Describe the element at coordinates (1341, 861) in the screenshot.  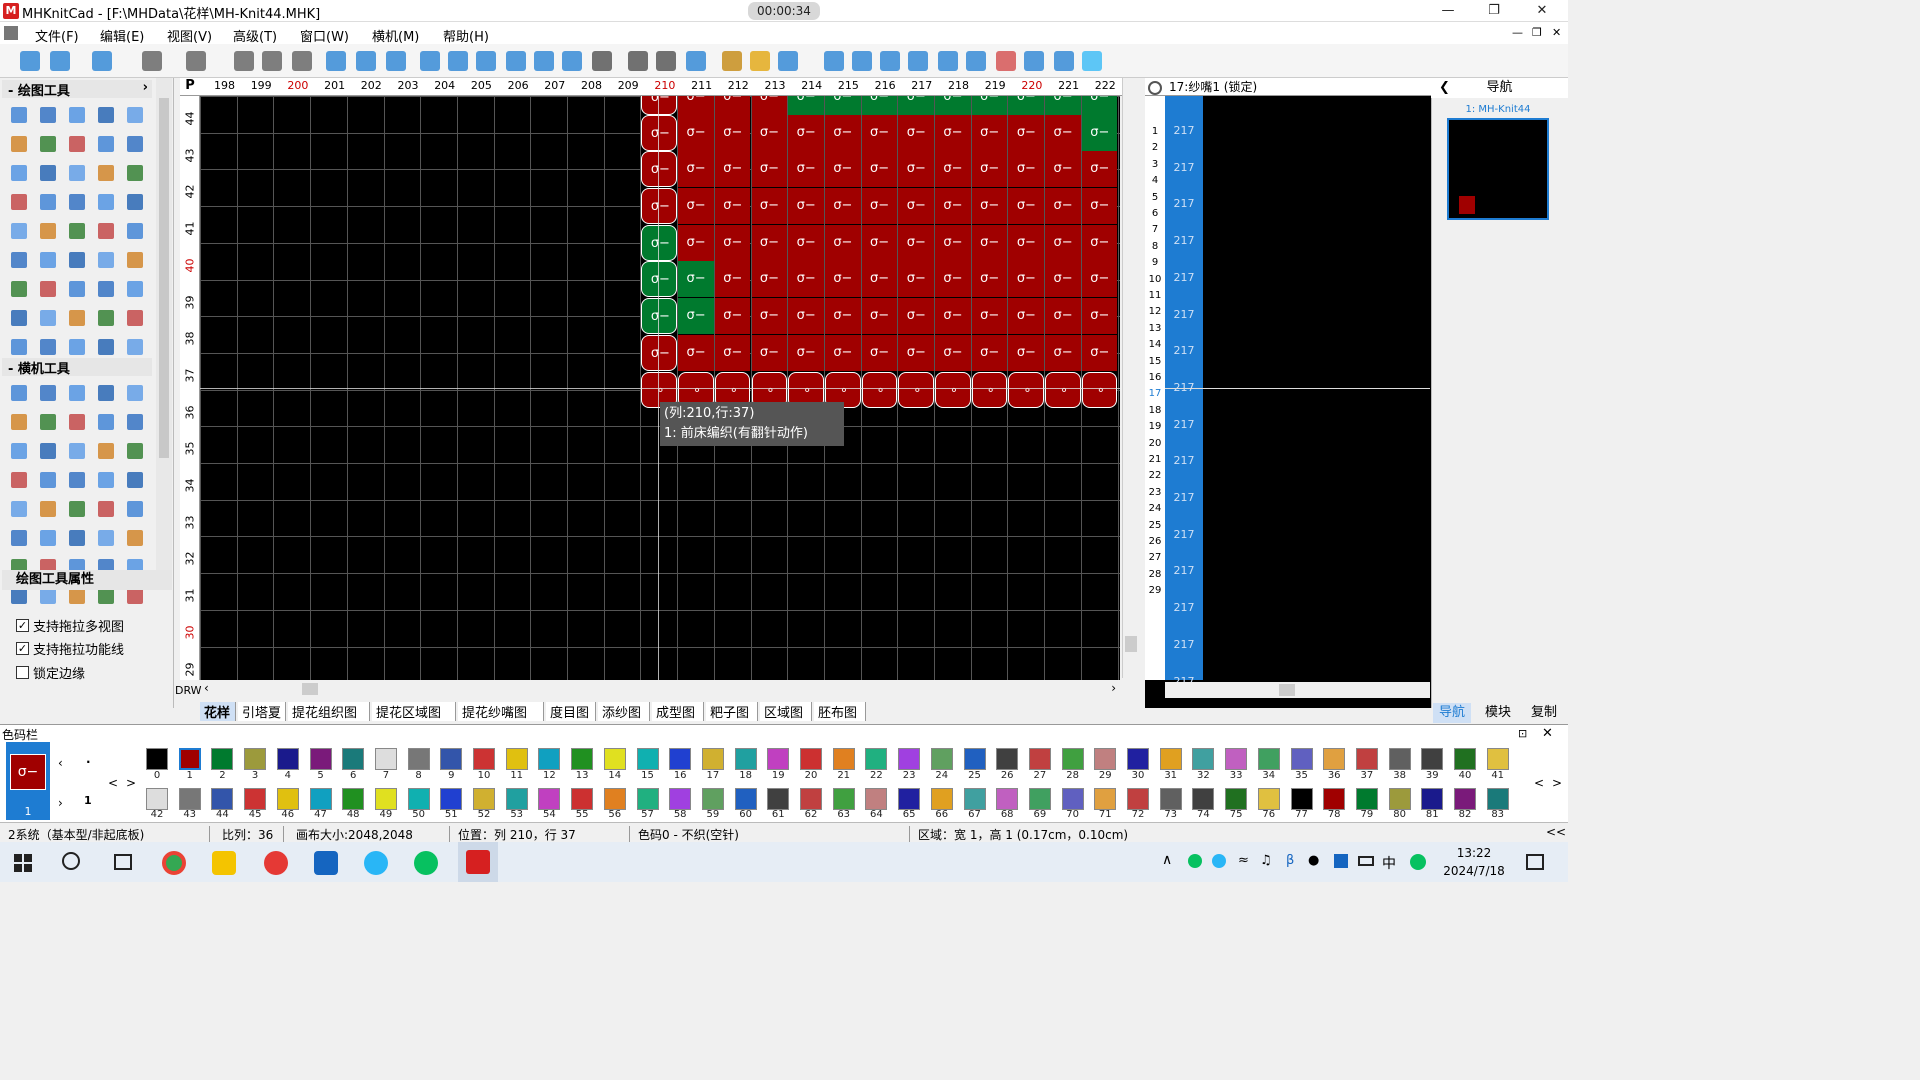
I see `tray-app-icon` at that location.